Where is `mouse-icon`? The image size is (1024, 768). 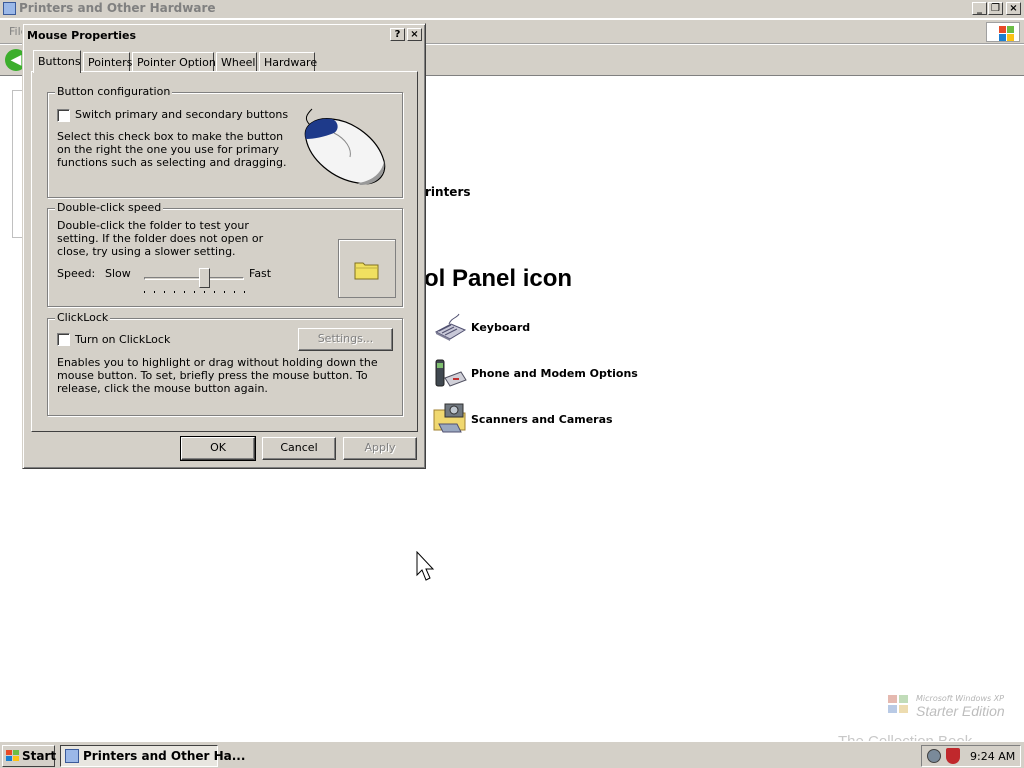
mouse-icon is located at coordinates (345, 146).